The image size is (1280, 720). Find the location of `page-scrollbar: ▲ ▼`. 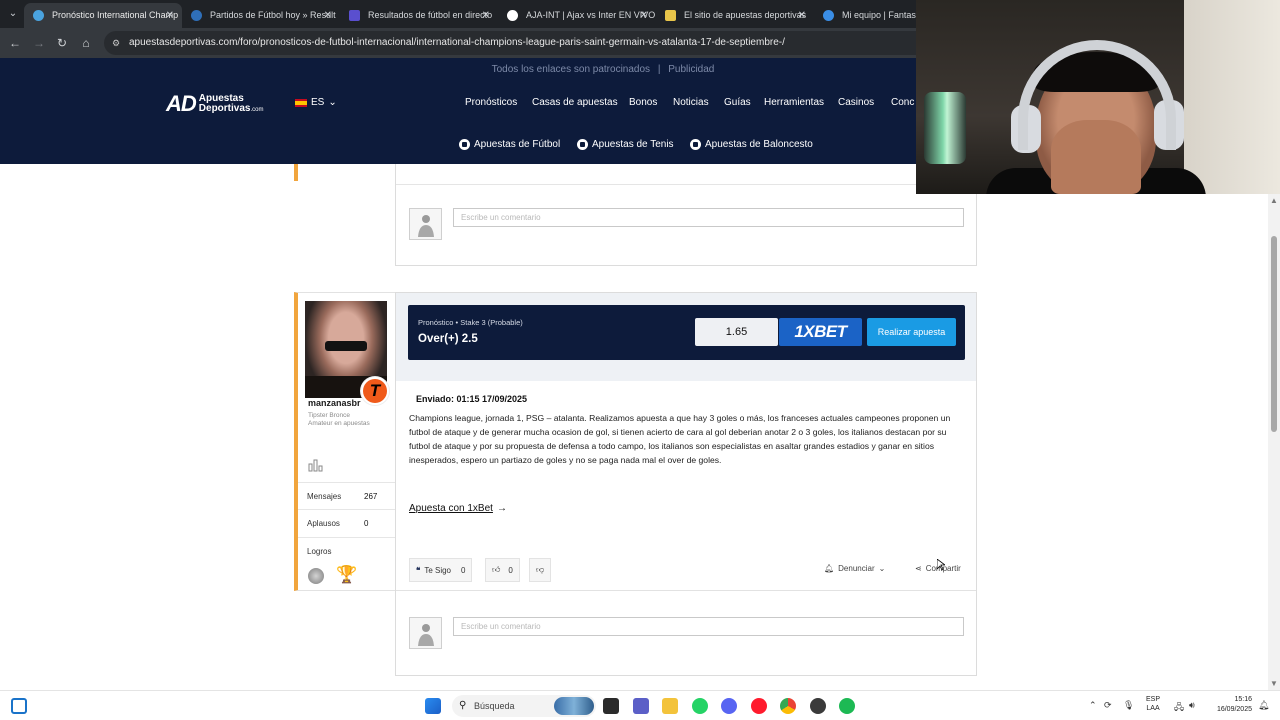

page-scrollbar: ▲ ▼ is located at coordinates (1274, 442).